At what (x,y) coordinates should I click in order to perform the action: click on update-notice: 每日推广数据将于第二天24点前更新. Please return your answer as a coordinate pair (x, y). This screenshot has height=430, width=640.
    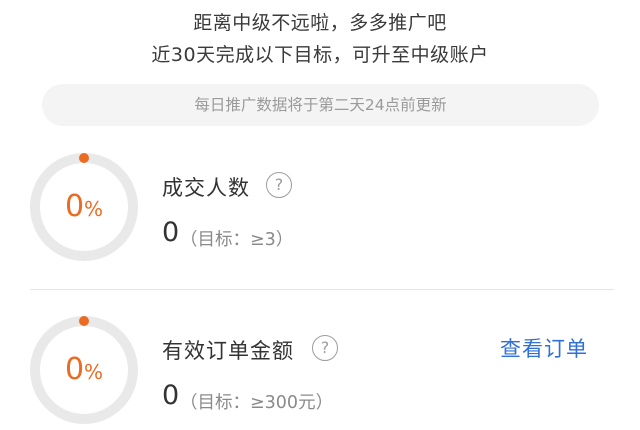
    Looking at the image, I should click on (320, 105).